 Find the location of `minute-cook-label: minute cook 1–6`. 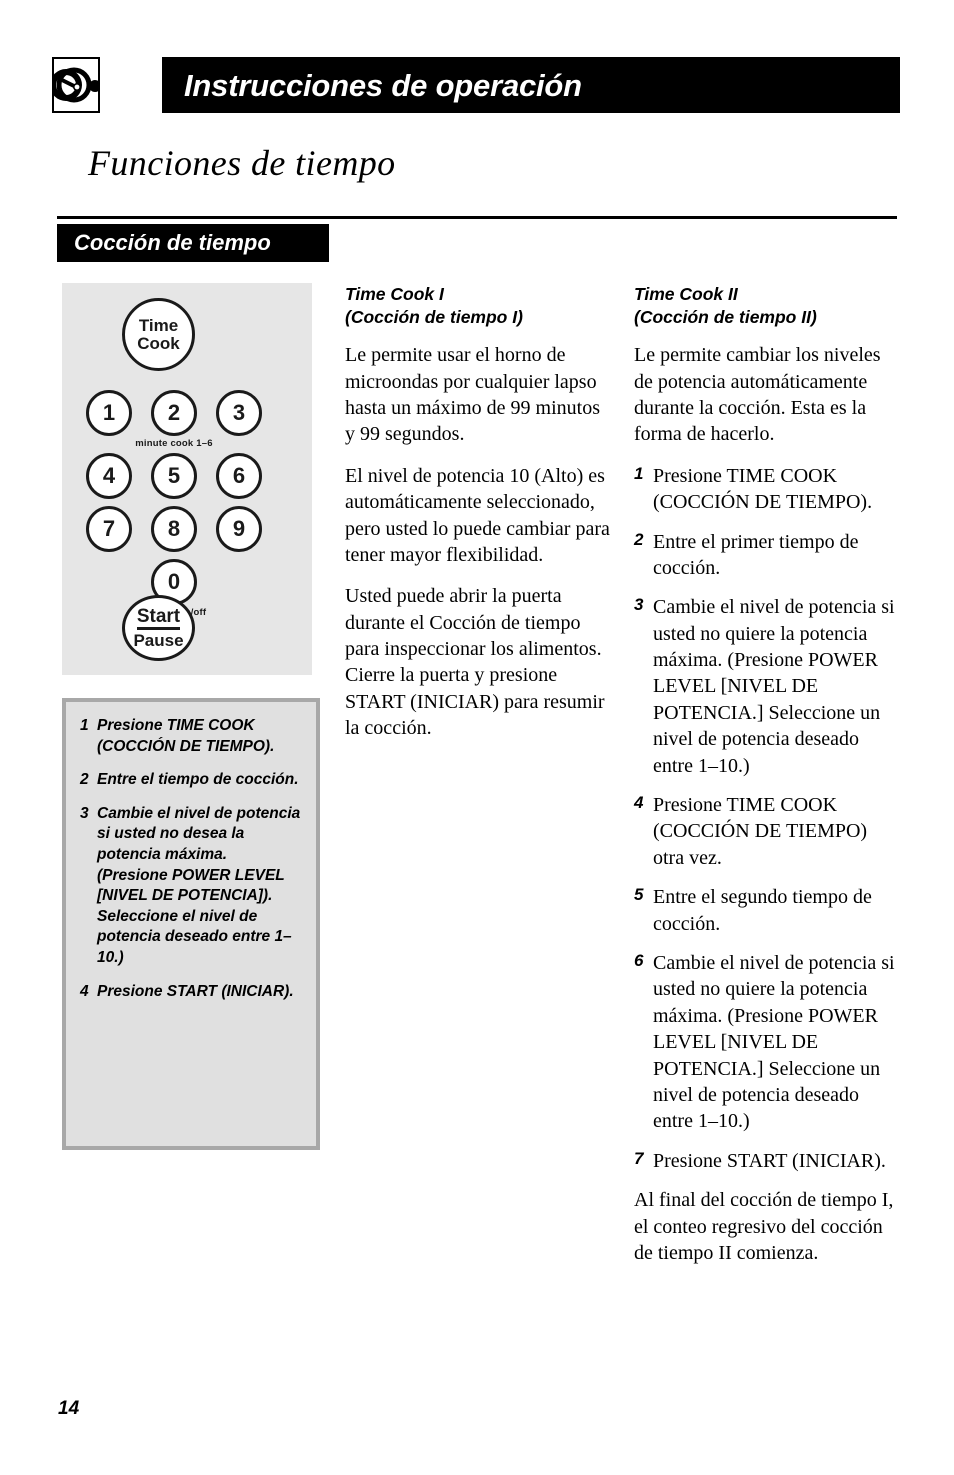

minute-cook-label: minute cook 1–6 is located at coordinates (174, 443).